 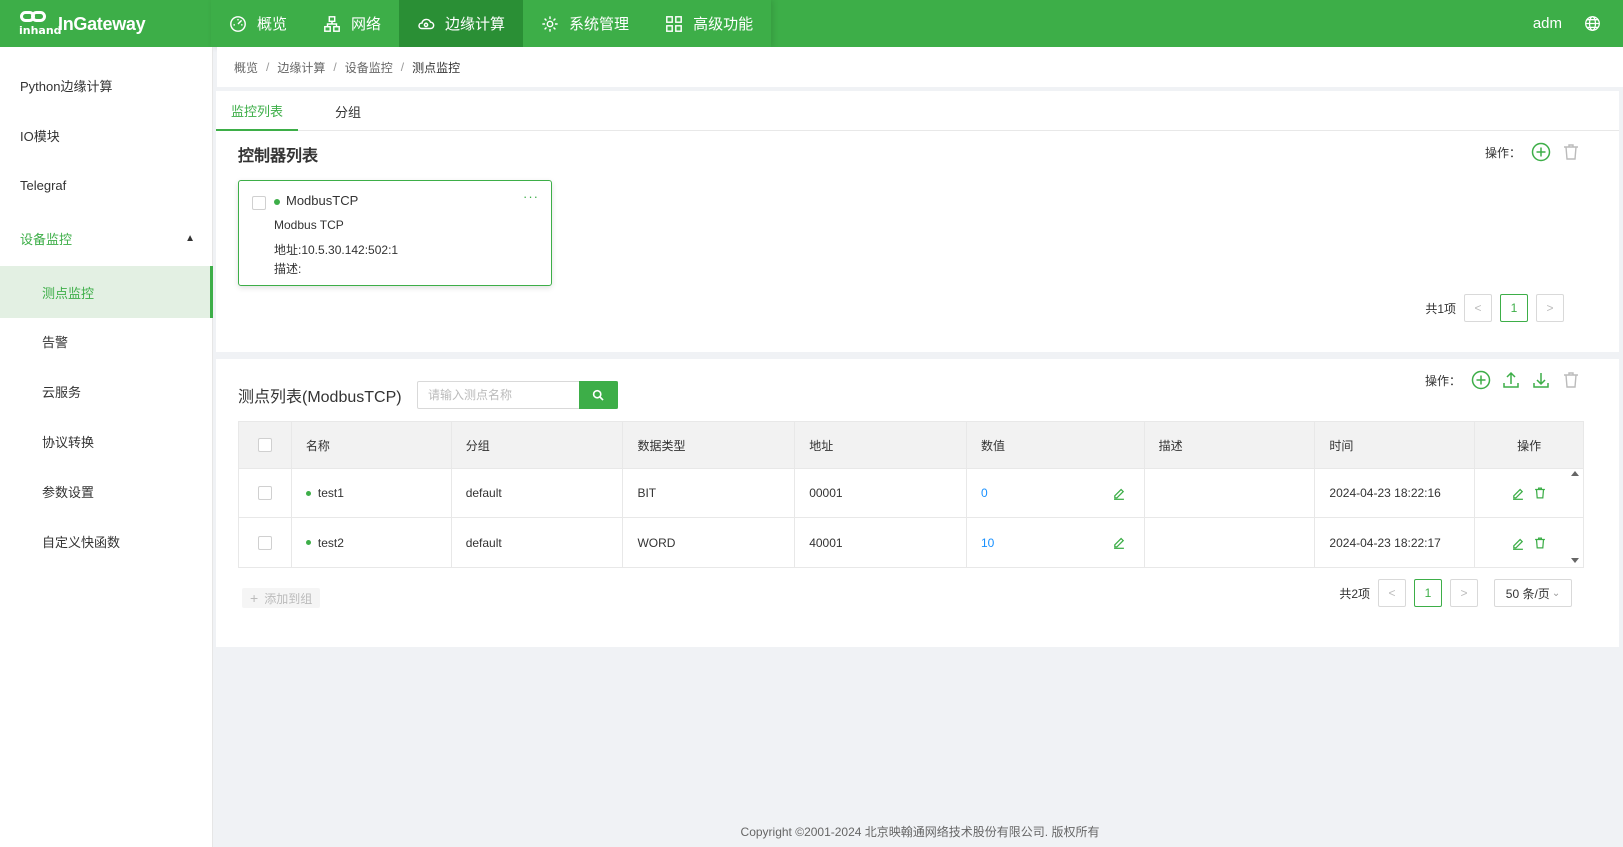 I want to click on topnav-network: 网络, so click(x=352, y=23).